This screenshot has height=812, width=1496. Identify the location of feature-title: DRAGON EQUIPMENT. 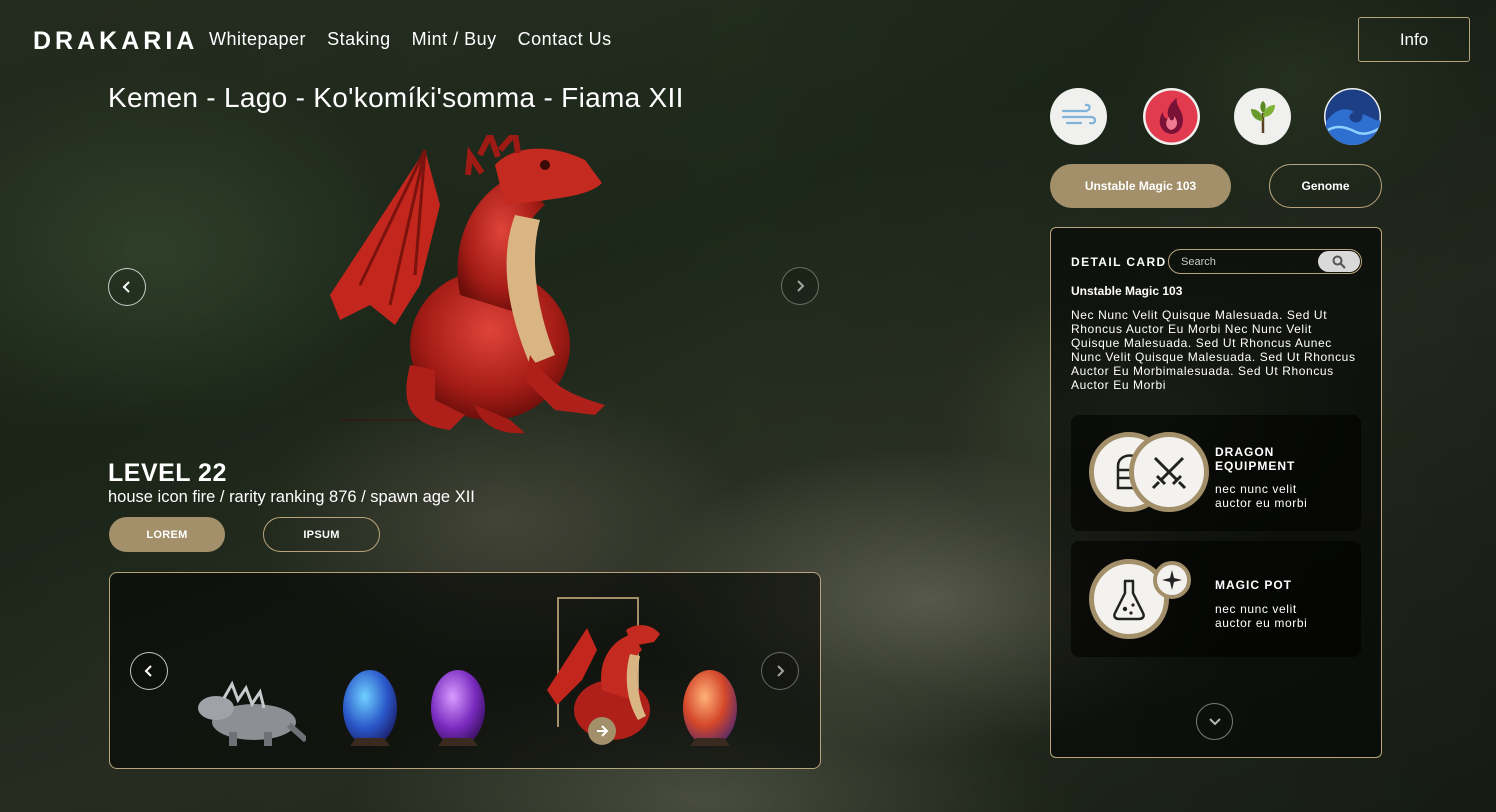
(1255, 459).